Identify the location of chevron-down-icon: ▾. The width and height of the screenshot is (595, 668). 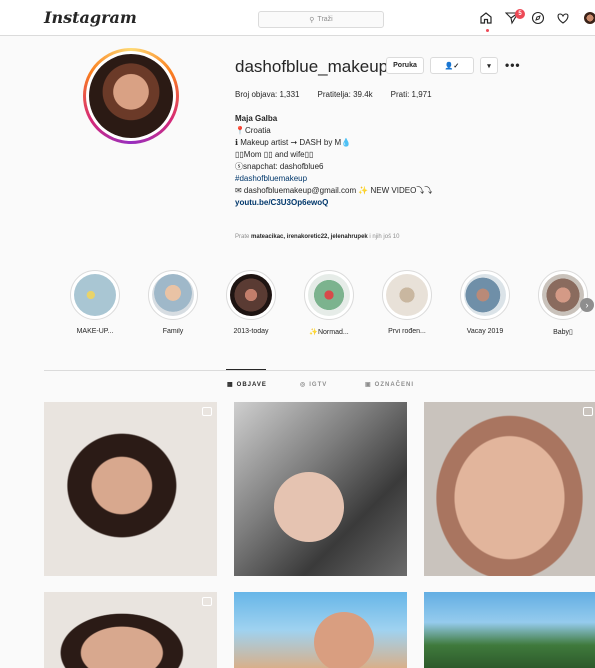
(489, 66).